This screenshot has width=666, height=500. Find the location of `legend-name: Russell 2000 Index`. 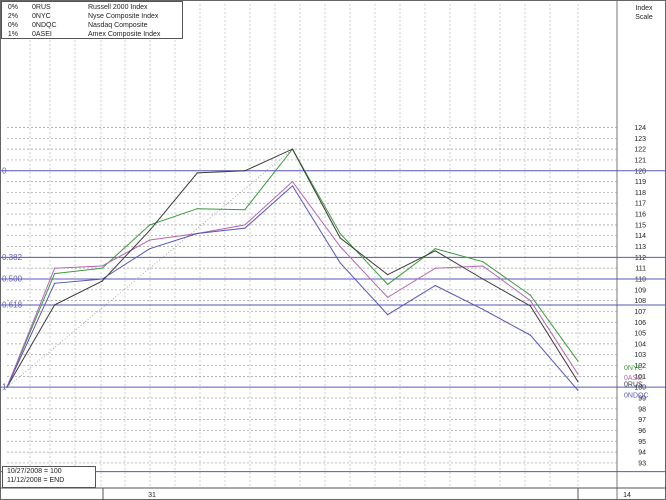

legend-name: Russell 2000 Index is located at coordinates (118, 7).